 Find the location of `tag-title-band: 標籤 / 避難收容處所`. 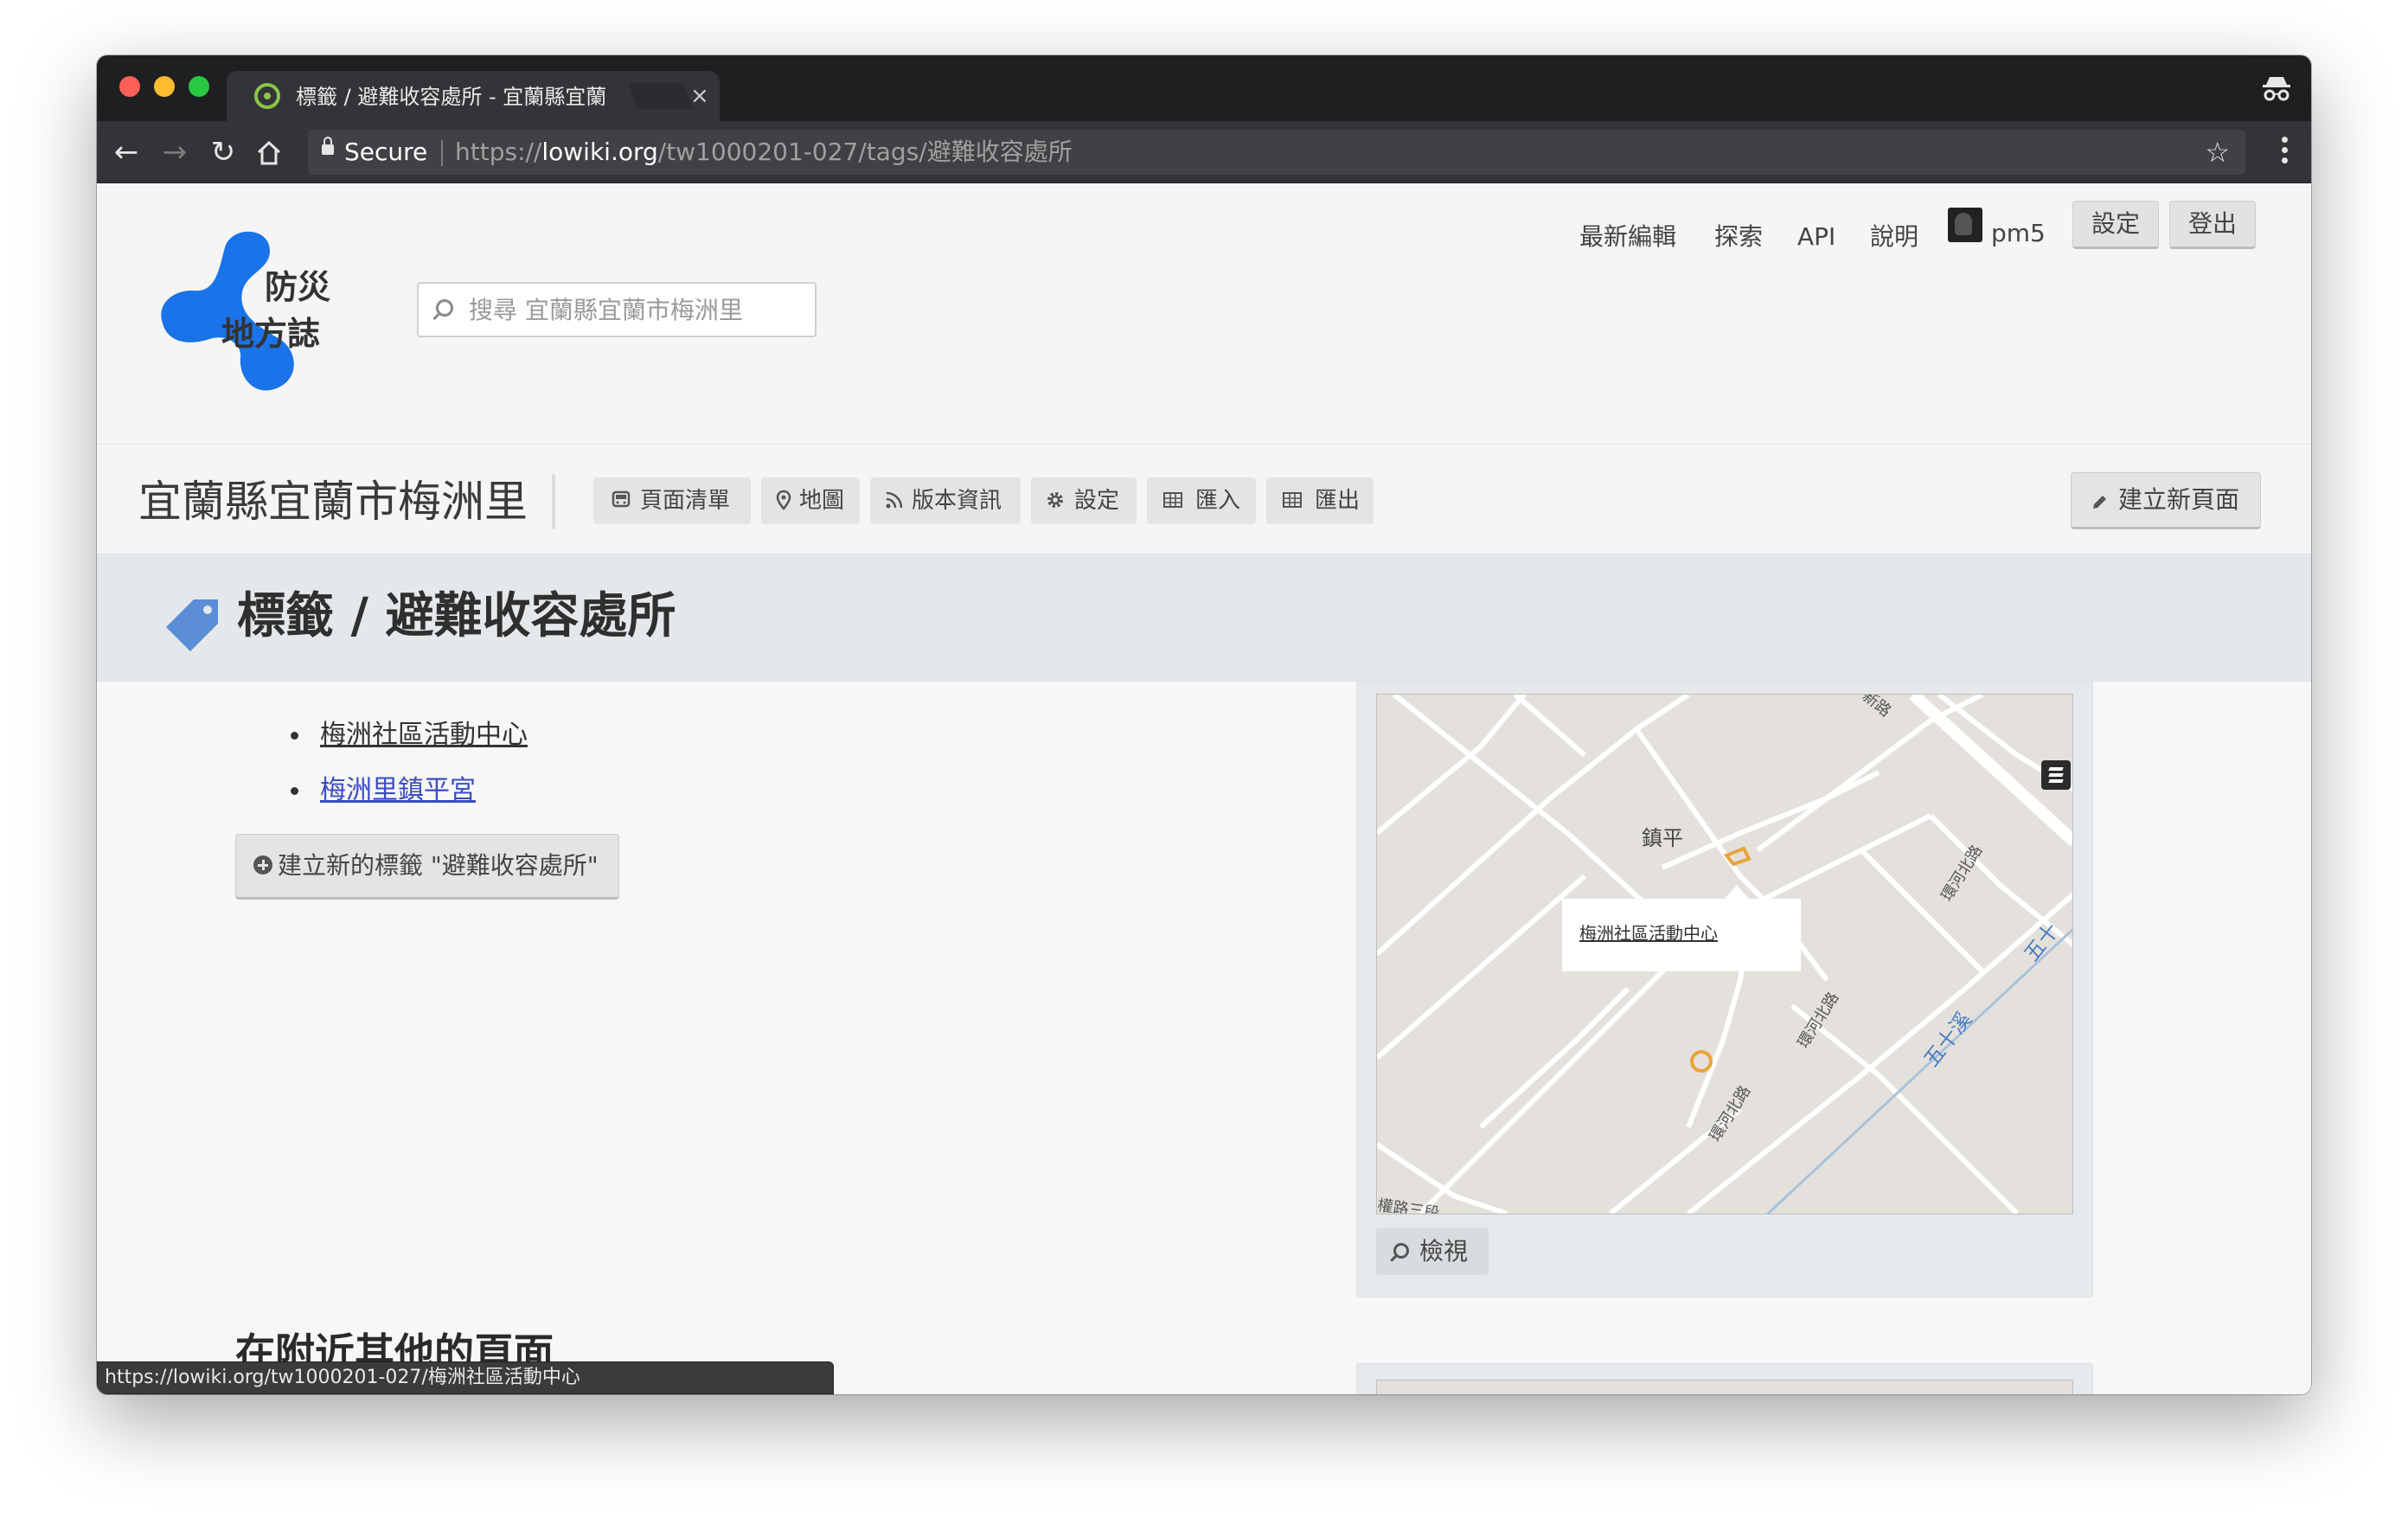

tag-title-band: 標籤 / 避難收容處所 is located at coordinates (1204, 618).